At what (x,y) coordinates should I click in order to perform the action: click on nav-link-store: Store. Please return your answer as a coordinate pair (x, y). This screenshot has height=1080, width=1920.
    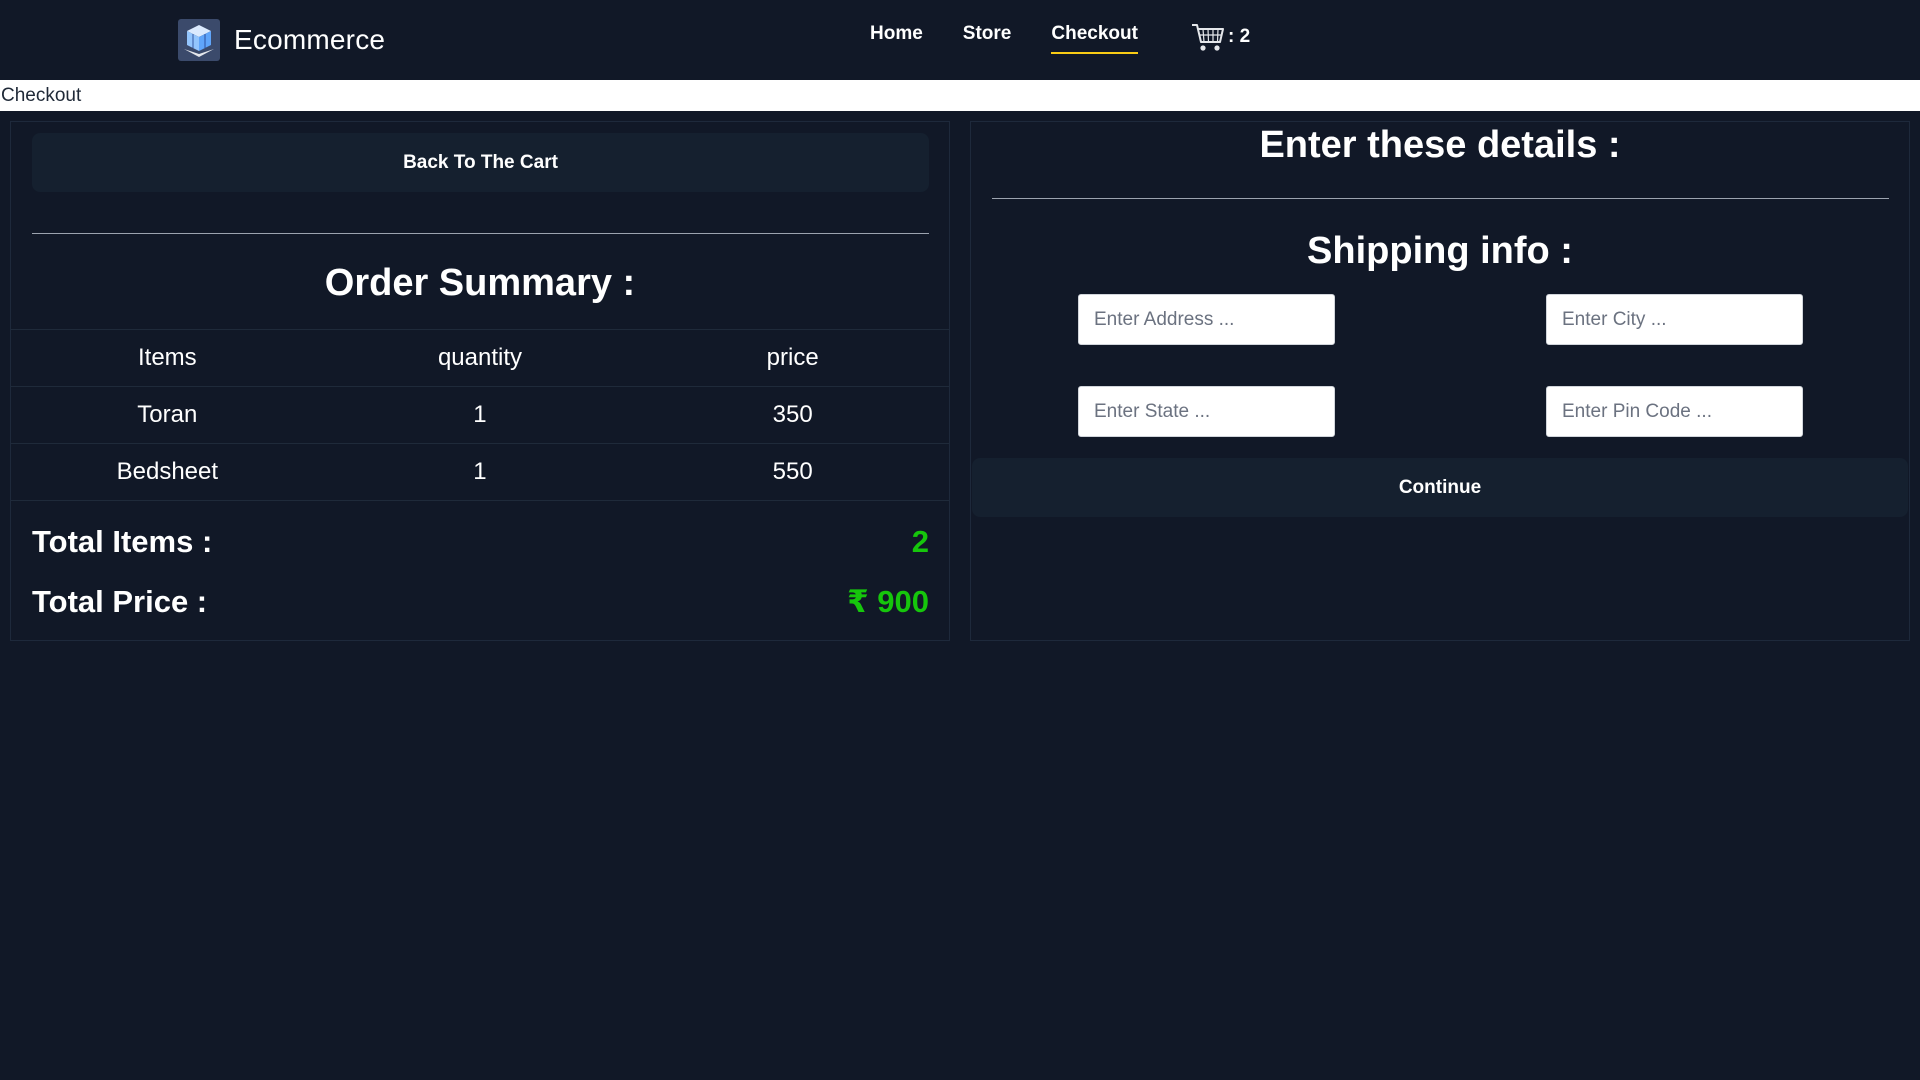
    Looking at the image, I should click on (987, 36).